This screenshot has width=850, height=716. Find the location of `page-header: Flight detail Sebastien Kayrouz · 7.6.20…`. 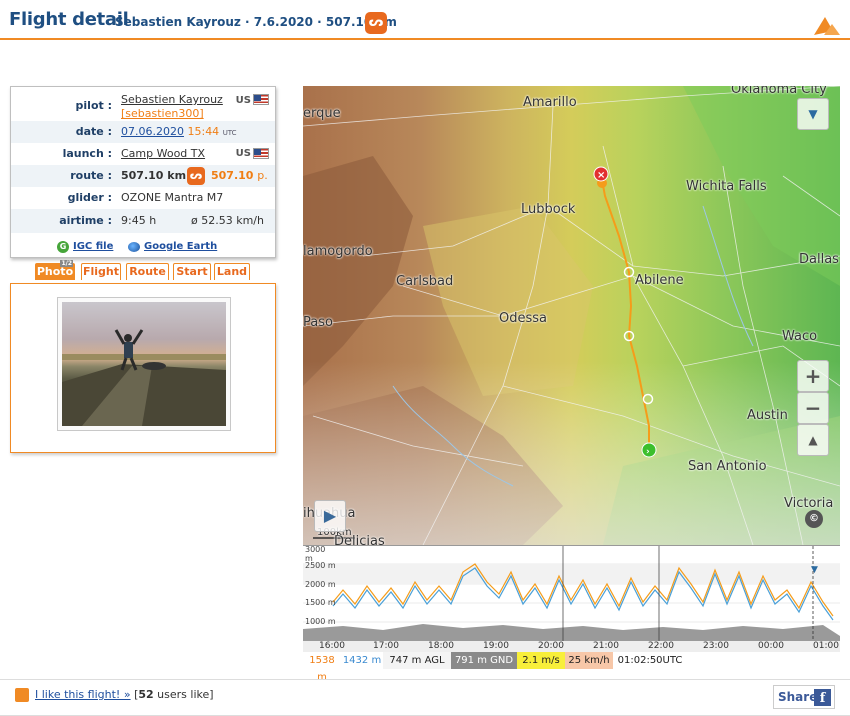

page-header: Flight detail Sebastien Kayrouz · 7.6.20… is located at coordinates (425, 20).